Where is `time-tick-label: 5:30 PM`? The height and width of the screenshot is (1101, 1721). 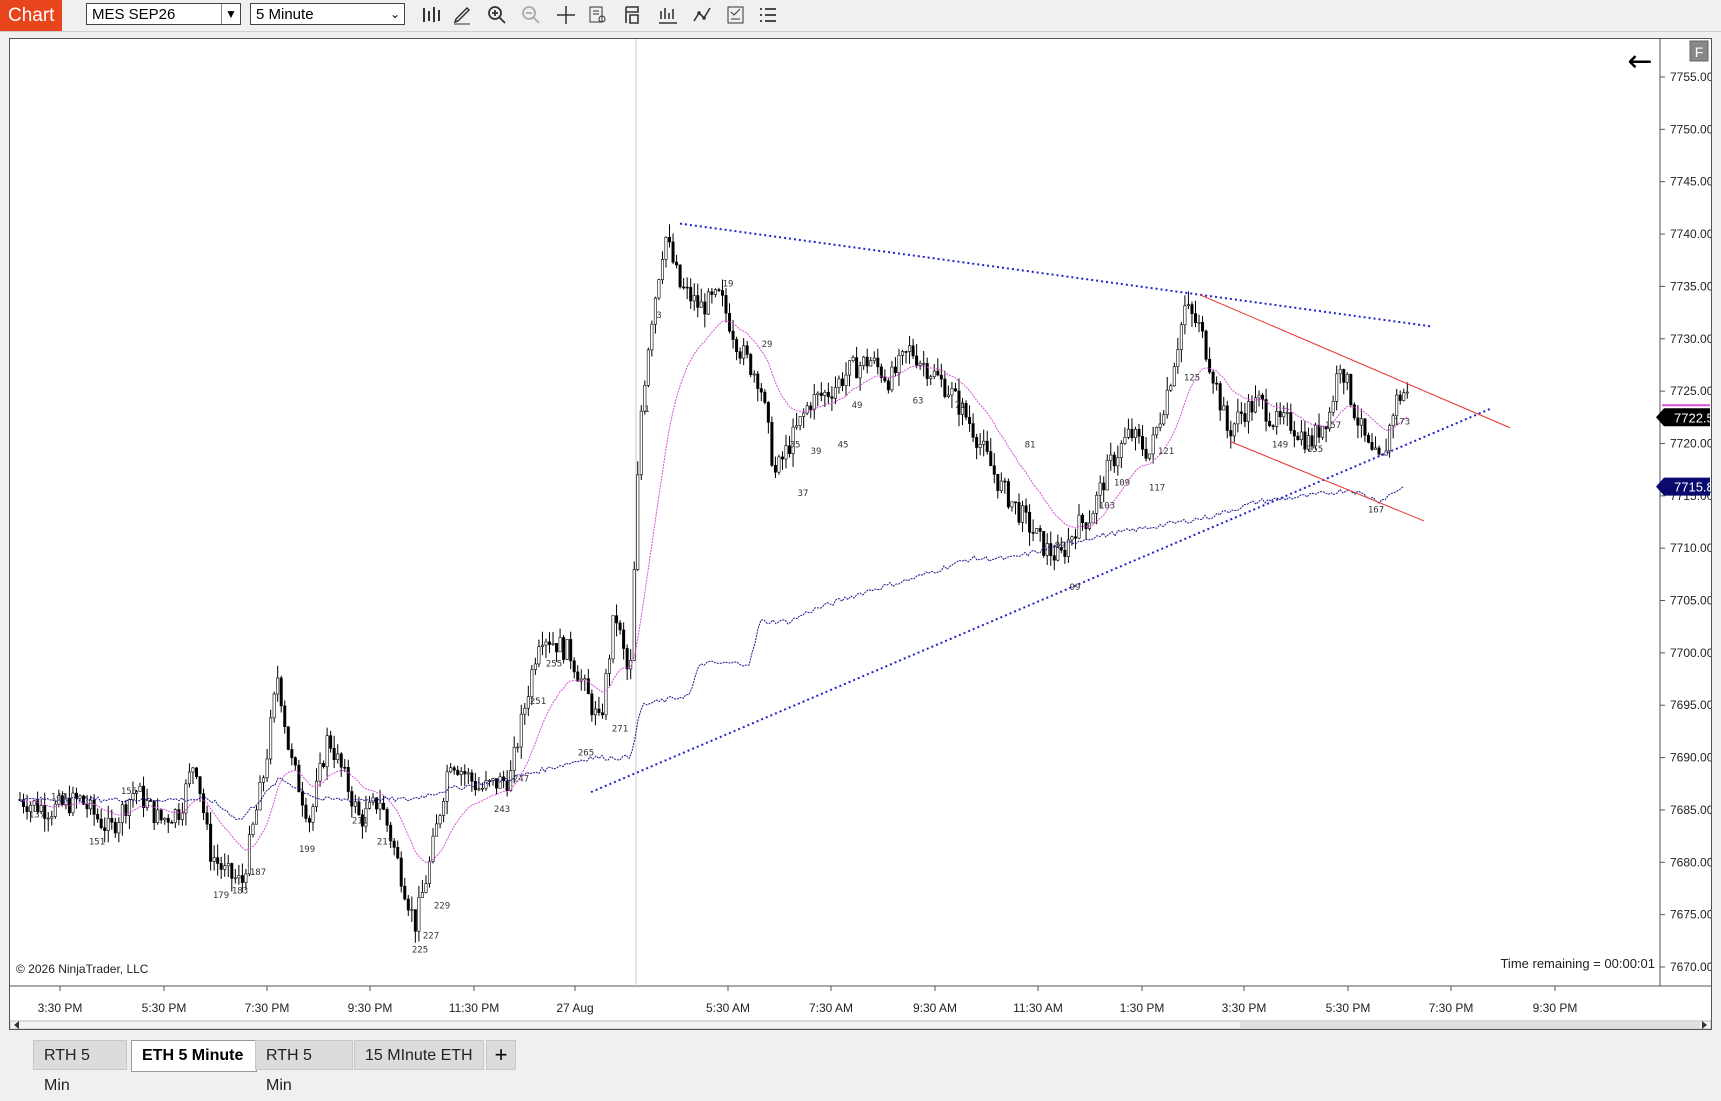 time-tick-label: 5:30 PM is located at coordinates (1348, 1008).